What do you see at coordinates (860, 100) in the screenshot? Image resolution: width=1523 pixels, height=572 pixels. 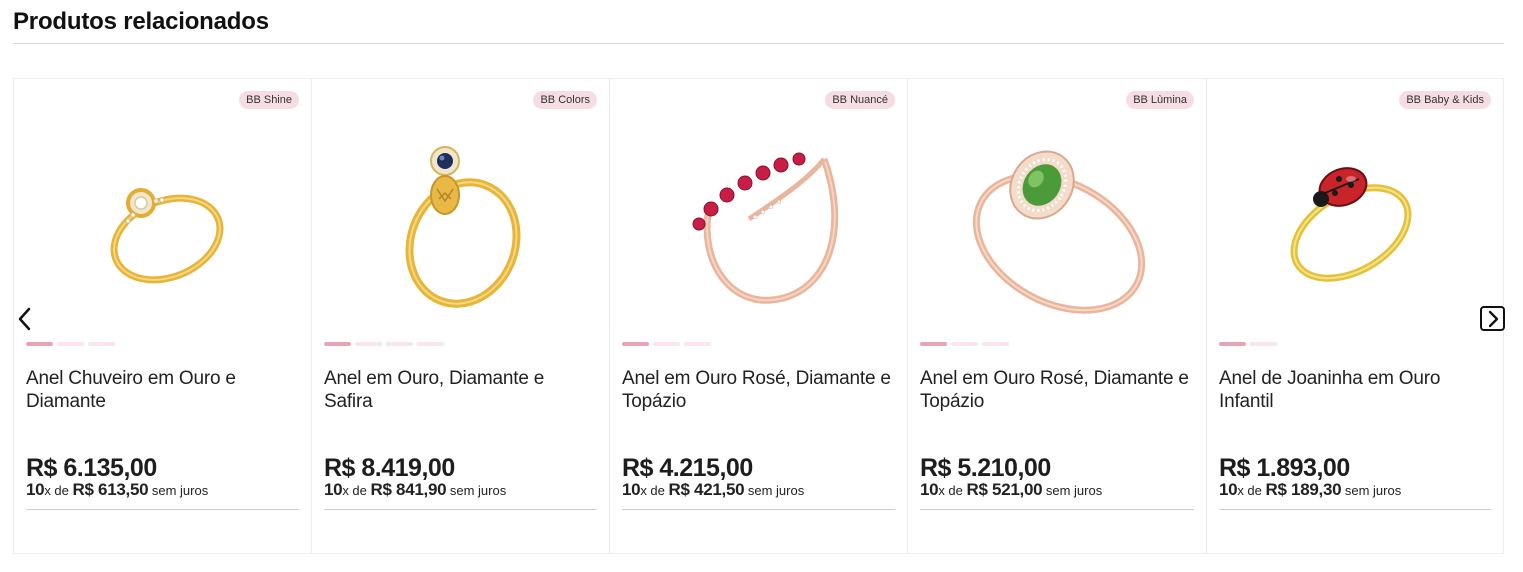 I see `collection-badge: BB Nuancé` at bounding box center [860, 100].